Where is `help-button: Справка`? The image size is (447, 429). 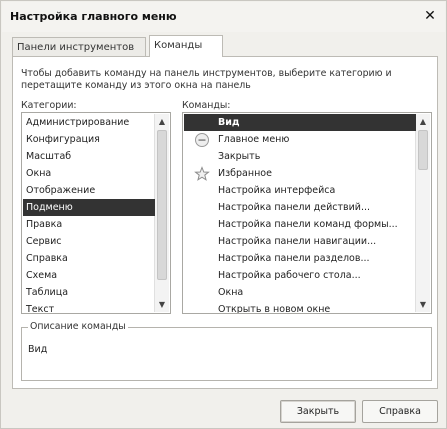
help-button: Справка is located at coordinates (400, 411).